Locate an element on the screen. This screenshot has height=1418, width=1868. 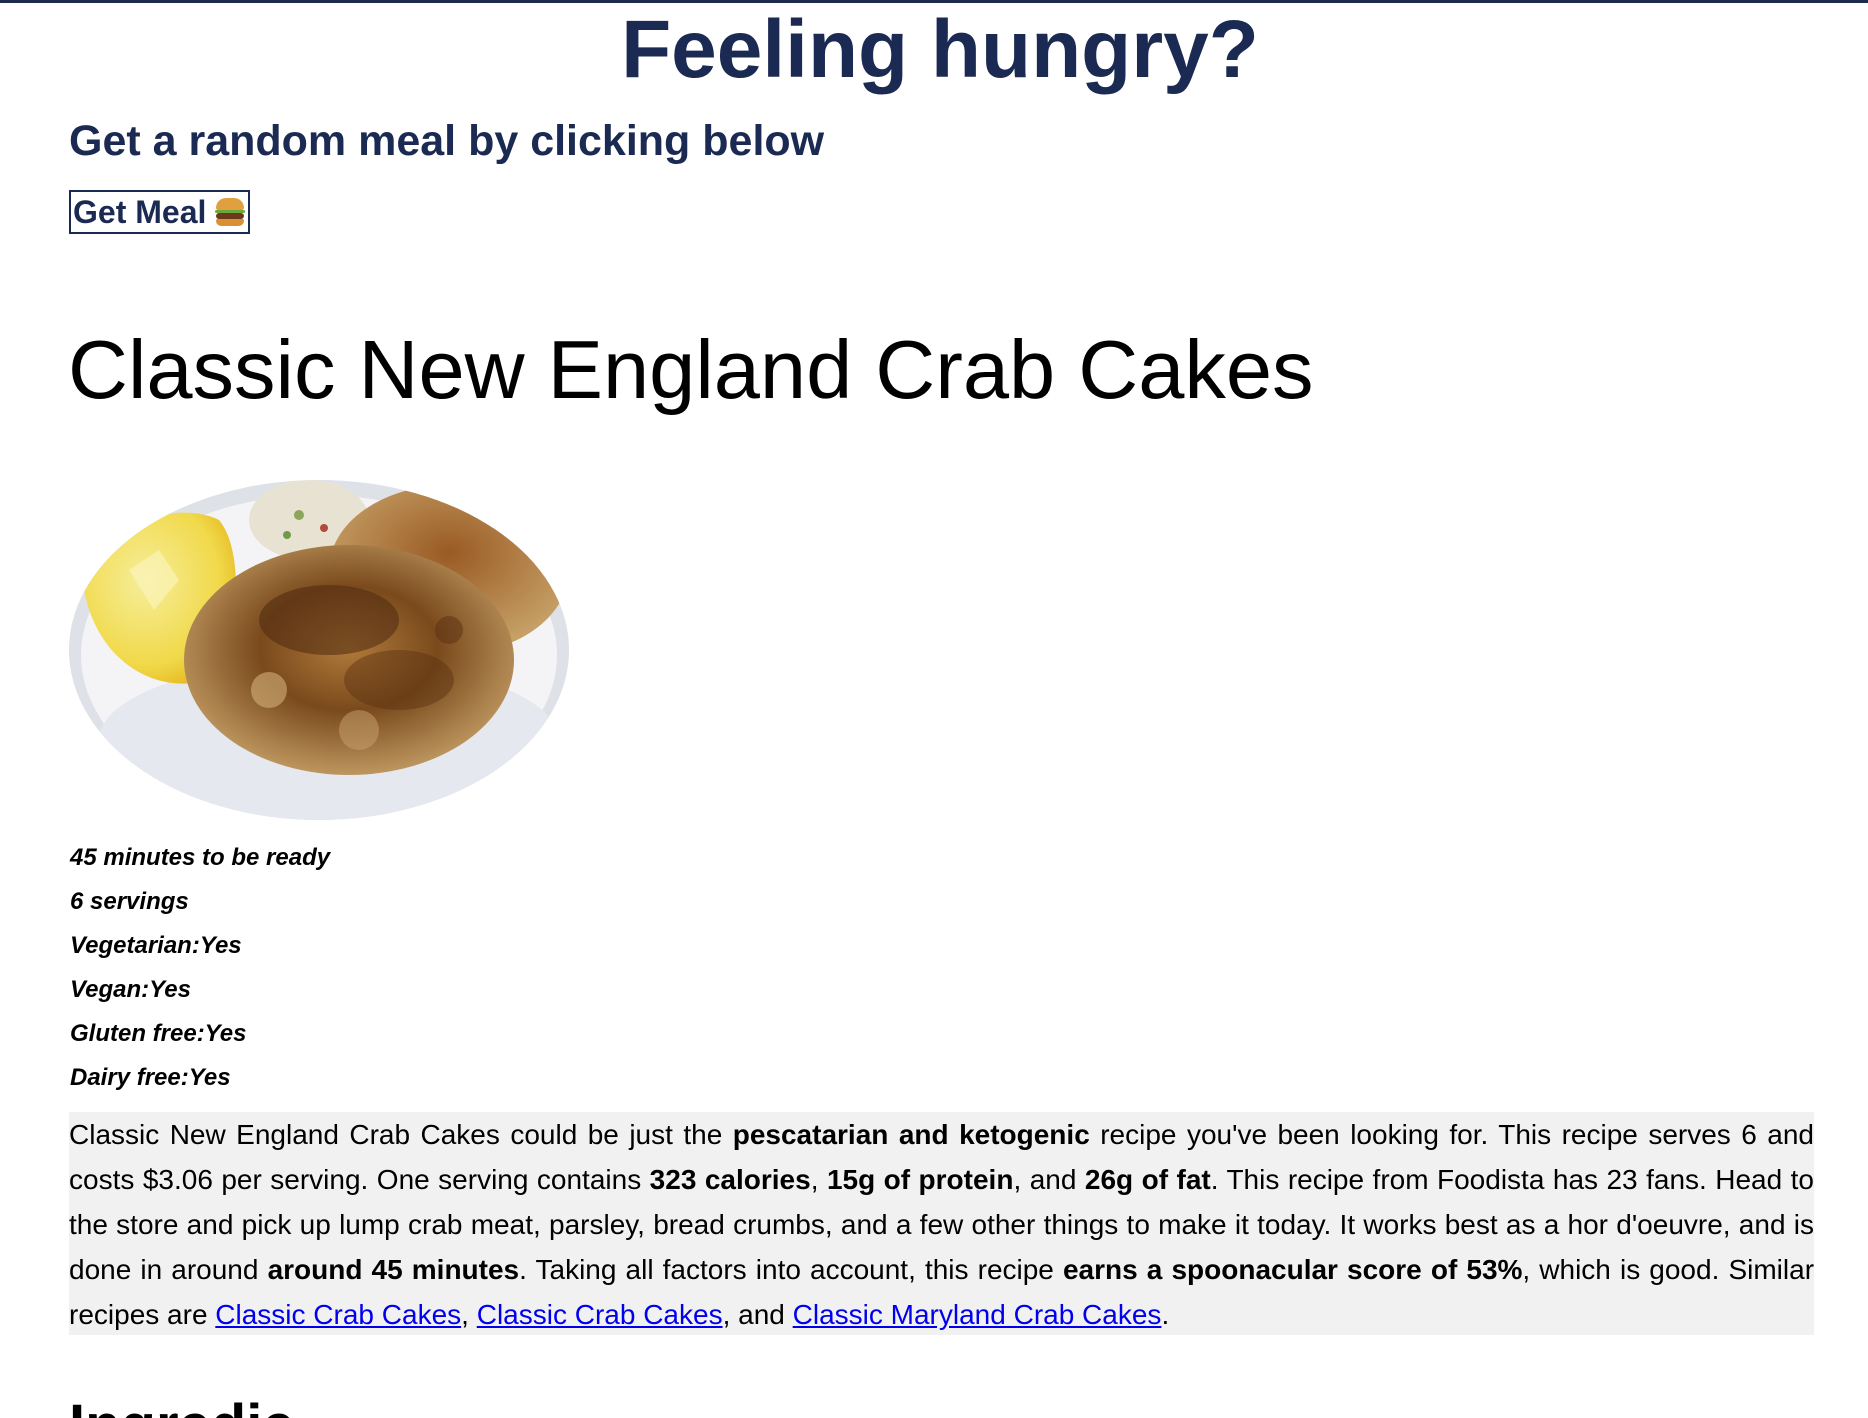
fact-ready-time: 45 minutes to be ready is located at coordinates (200, 857).